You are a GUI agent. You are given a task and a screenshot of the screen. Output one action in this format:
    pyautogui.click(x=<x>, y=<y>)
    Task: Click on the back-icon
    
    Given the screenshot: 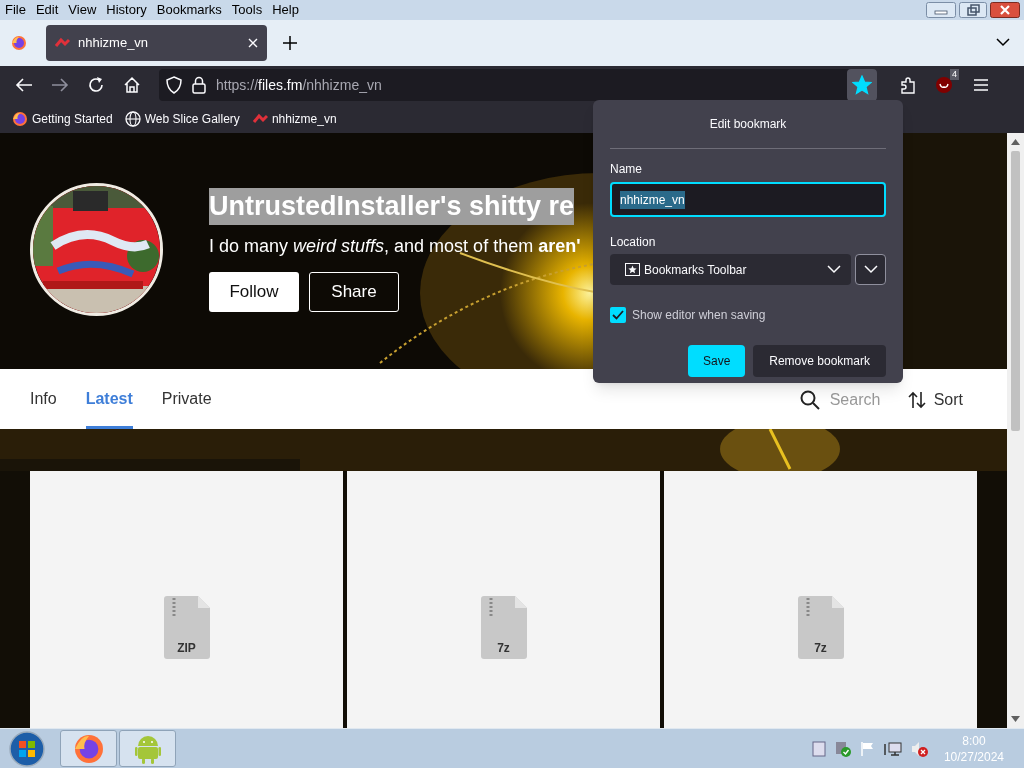 What is the action you would take?
    pyautogui.click(x=24, y=85)
    